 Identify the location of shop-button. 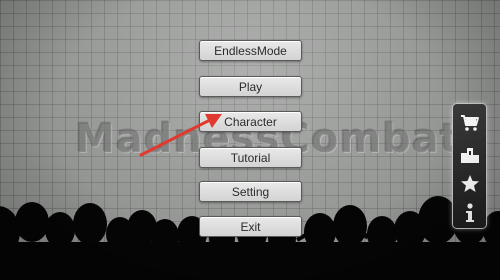
(469, 122).